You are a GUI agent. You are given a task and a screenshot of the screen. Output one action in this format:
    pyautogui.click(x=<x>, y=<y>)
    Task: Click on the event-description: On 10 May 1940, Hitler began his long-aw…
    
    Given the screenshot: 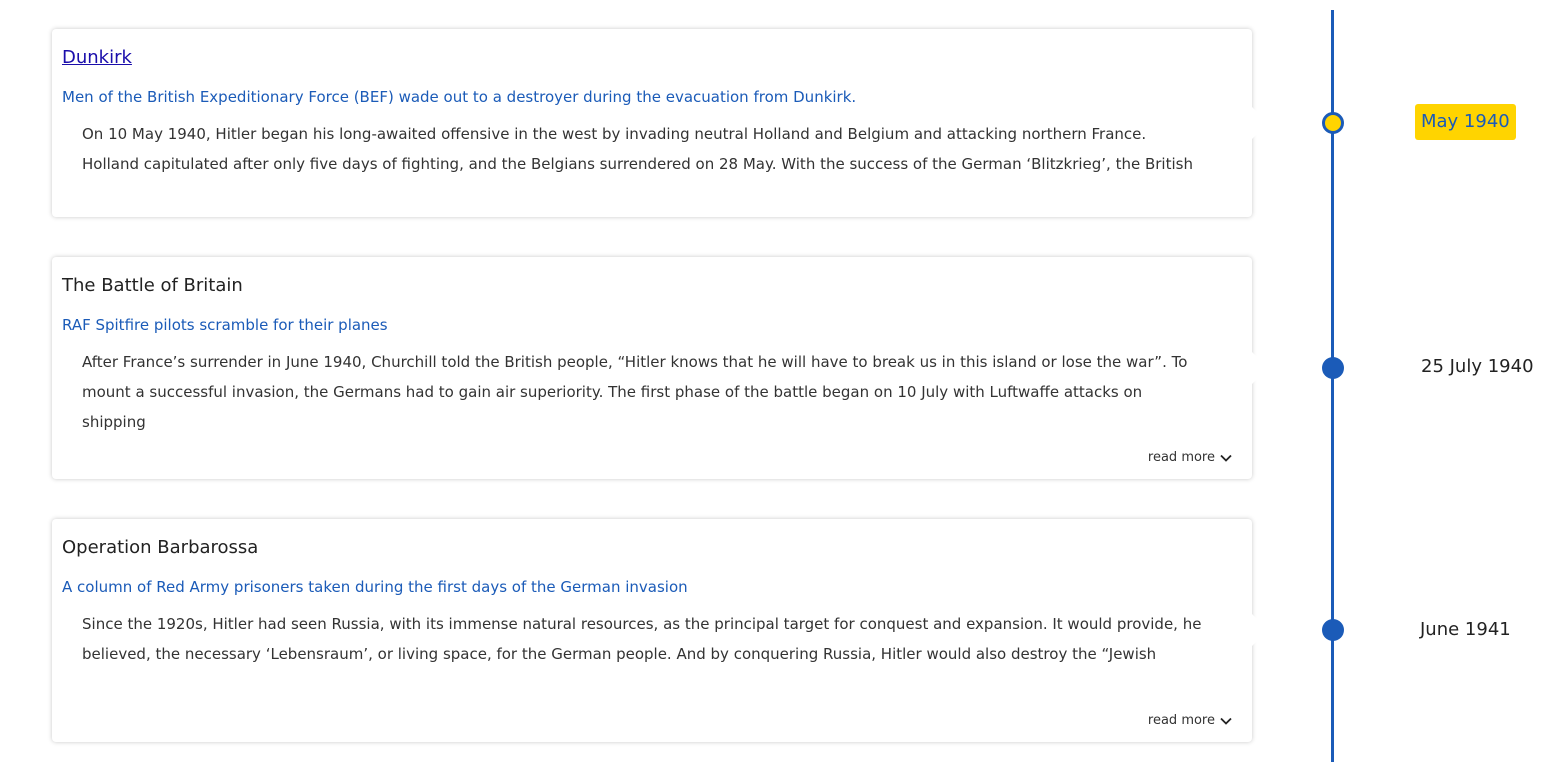 What is the action you would take?
    pyautogui.click(x=637, y=149)
    